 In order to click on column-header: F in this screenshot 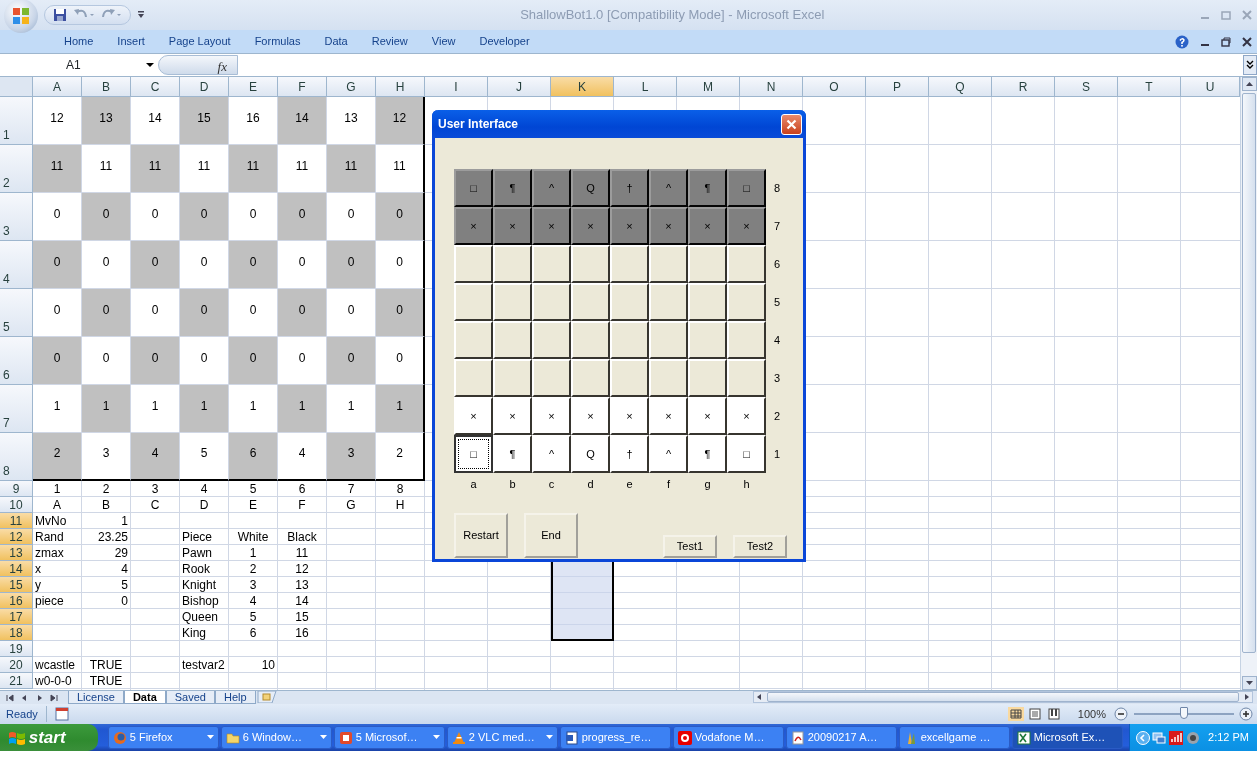, I will do `click(302, 87)`.